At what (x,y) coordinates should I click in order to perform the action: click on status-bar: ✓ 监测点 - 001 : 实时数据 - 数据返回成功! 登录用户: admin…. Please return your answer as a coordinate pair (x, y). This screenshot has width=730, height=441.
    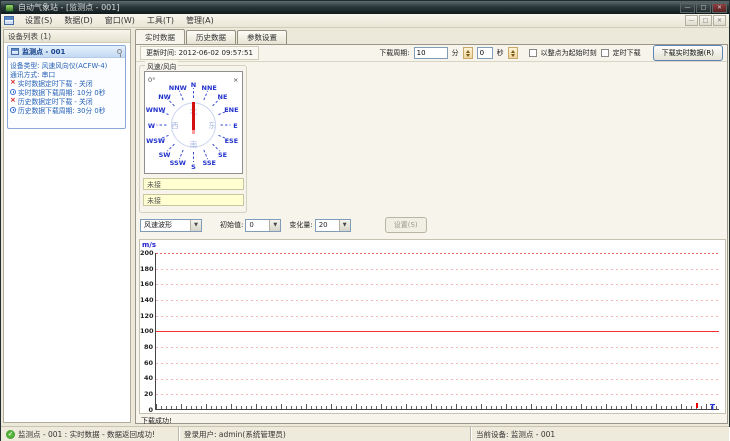
    Looking at the image, I should click on (365, 433).